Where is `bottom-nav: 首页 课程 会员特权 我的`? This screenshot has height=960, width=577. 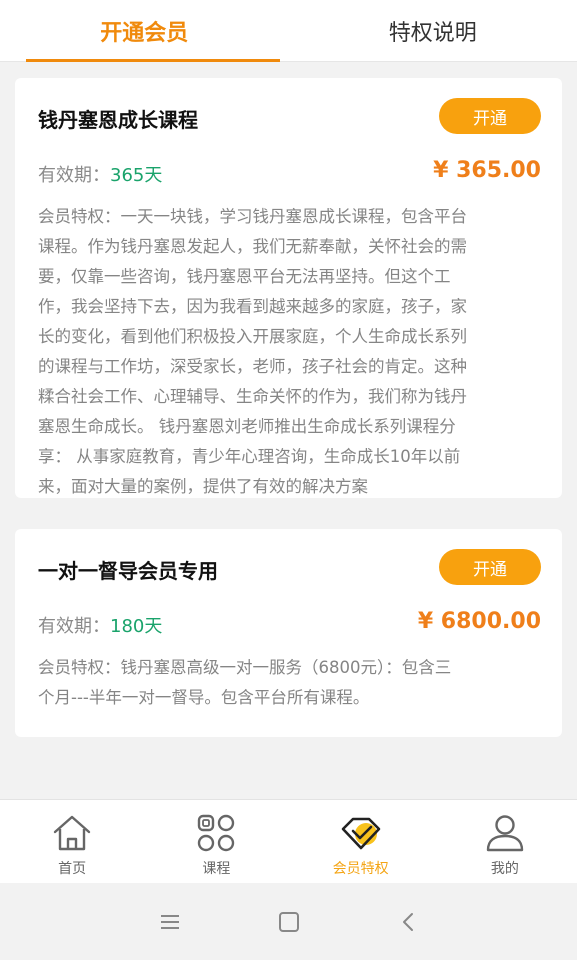 bottom-nav: 首页 课程 会员特权 我的 is located at coordinates (288, 841).